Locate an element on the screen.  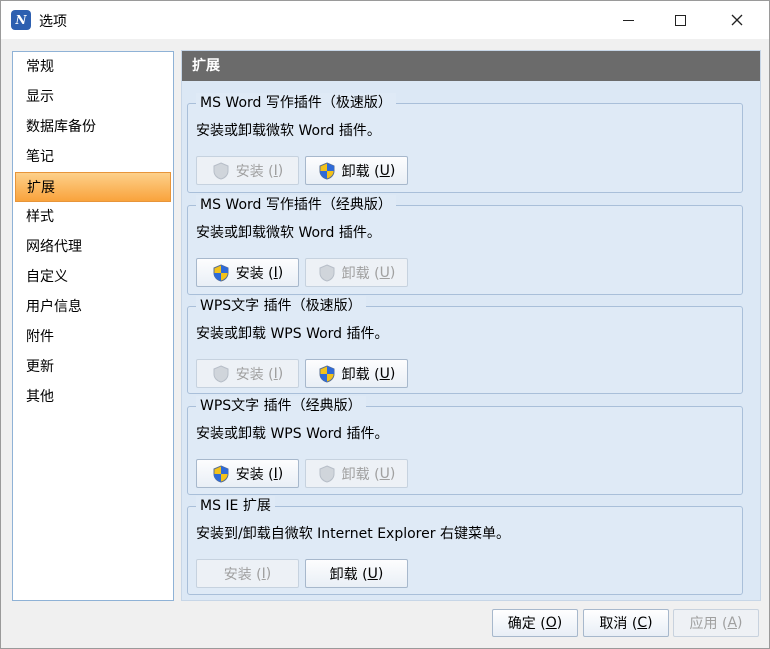
minimize-button is located at coordinates (628, 20).